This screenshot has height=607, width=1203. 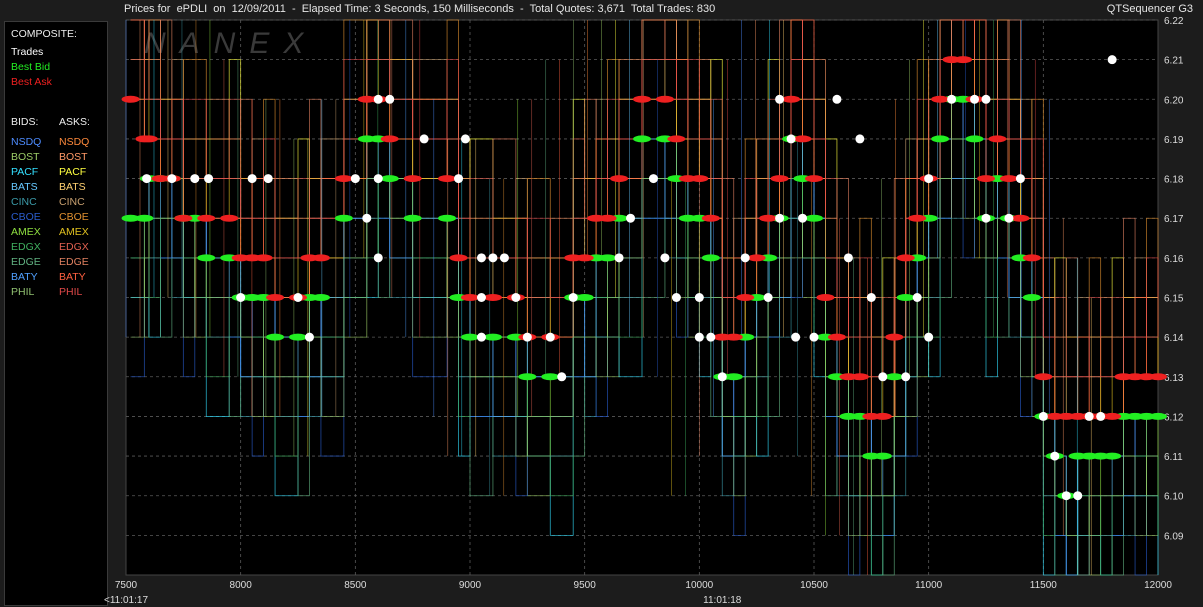 What do you see at coordinates (585, 585) in the screenshot?
I see `x-tick-label: 9500` at bounding box center [585, 585].